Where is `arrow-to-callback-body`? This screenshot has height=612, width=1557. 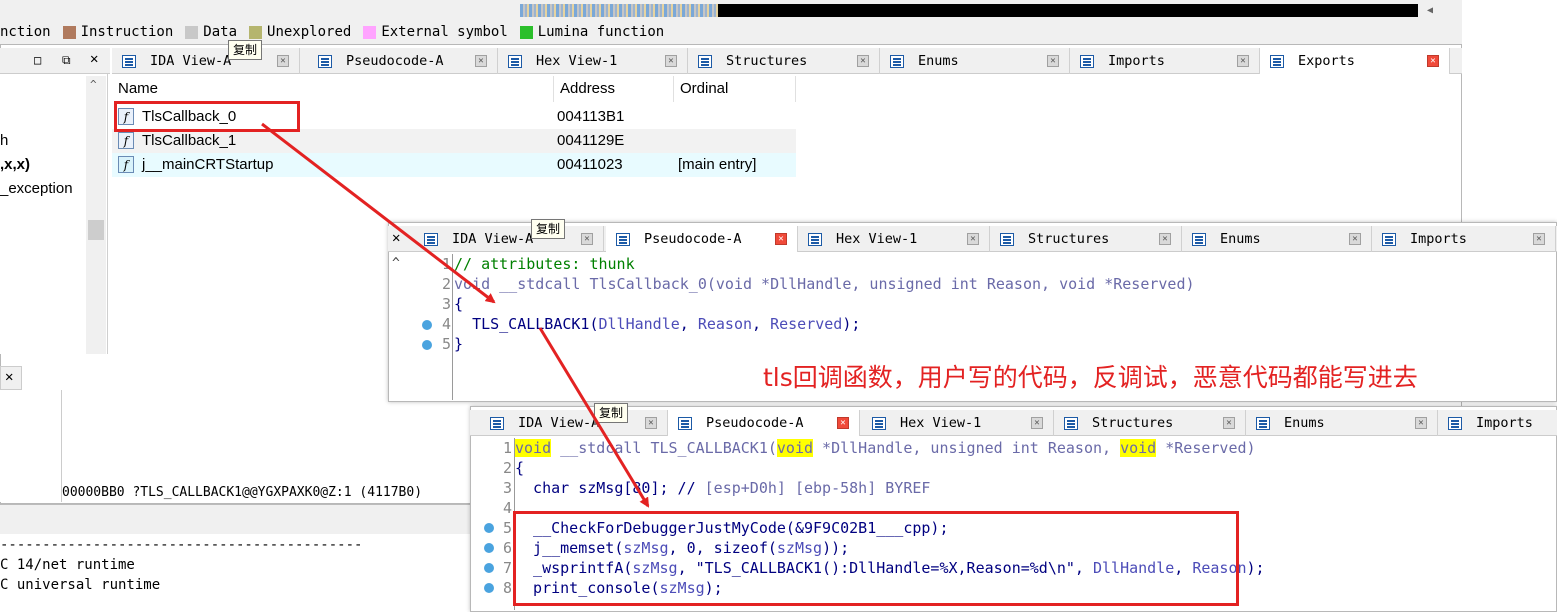
arrow-to-callback-body is located at coordinates (594, 417).